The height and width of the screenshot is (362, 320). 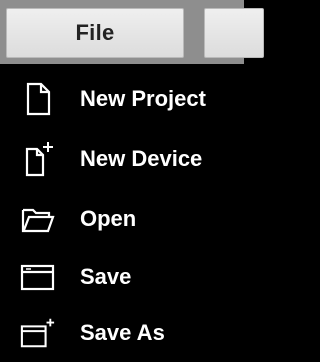 What do you see at coordinates (234, 33) in the screenshot?
I see `next-menu-tab` at bounding box center [234, 33].